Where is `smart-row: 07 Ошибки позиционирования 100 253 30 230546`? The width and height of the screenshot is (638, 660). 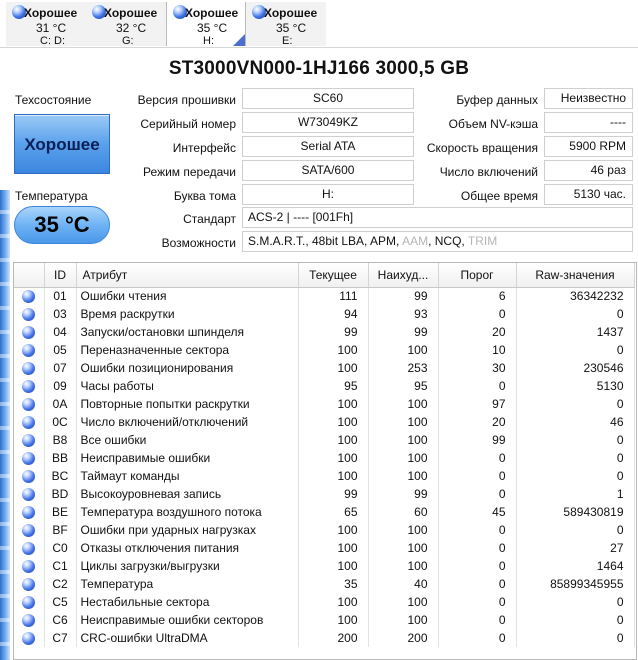 smart-row: 07 Ошибки позиционирования 100 253 30 230546 is located at coordinates (324, 368).